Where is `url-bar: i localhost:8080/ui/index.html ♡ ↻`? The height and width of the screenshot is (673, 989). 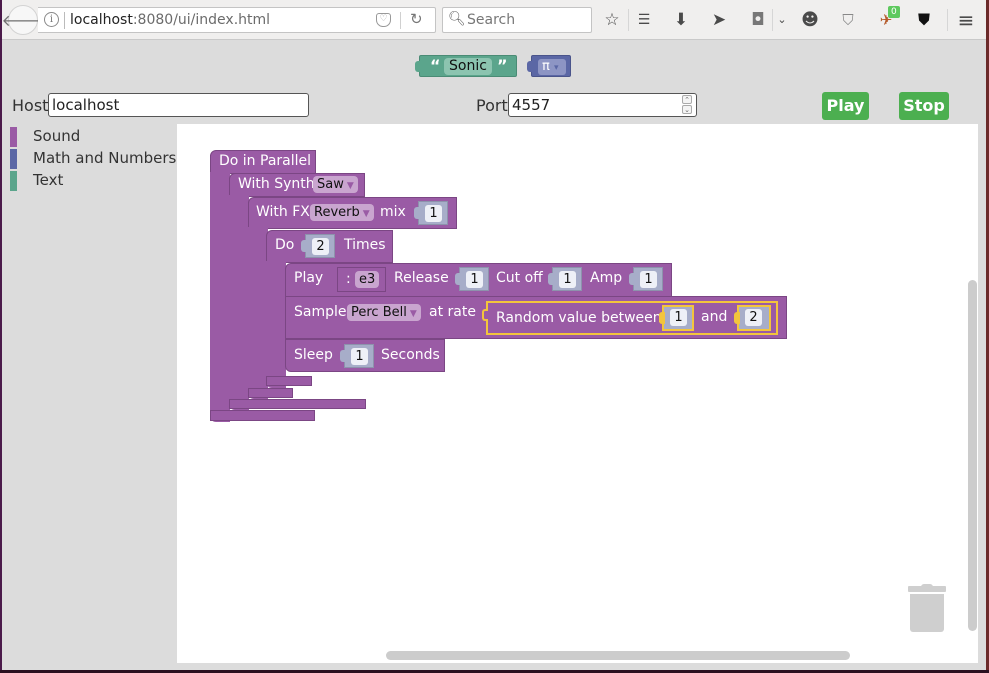 url-bar: i localhost:8080/ui/index.html ♡ ↻ is located at coordinates (237, 20).